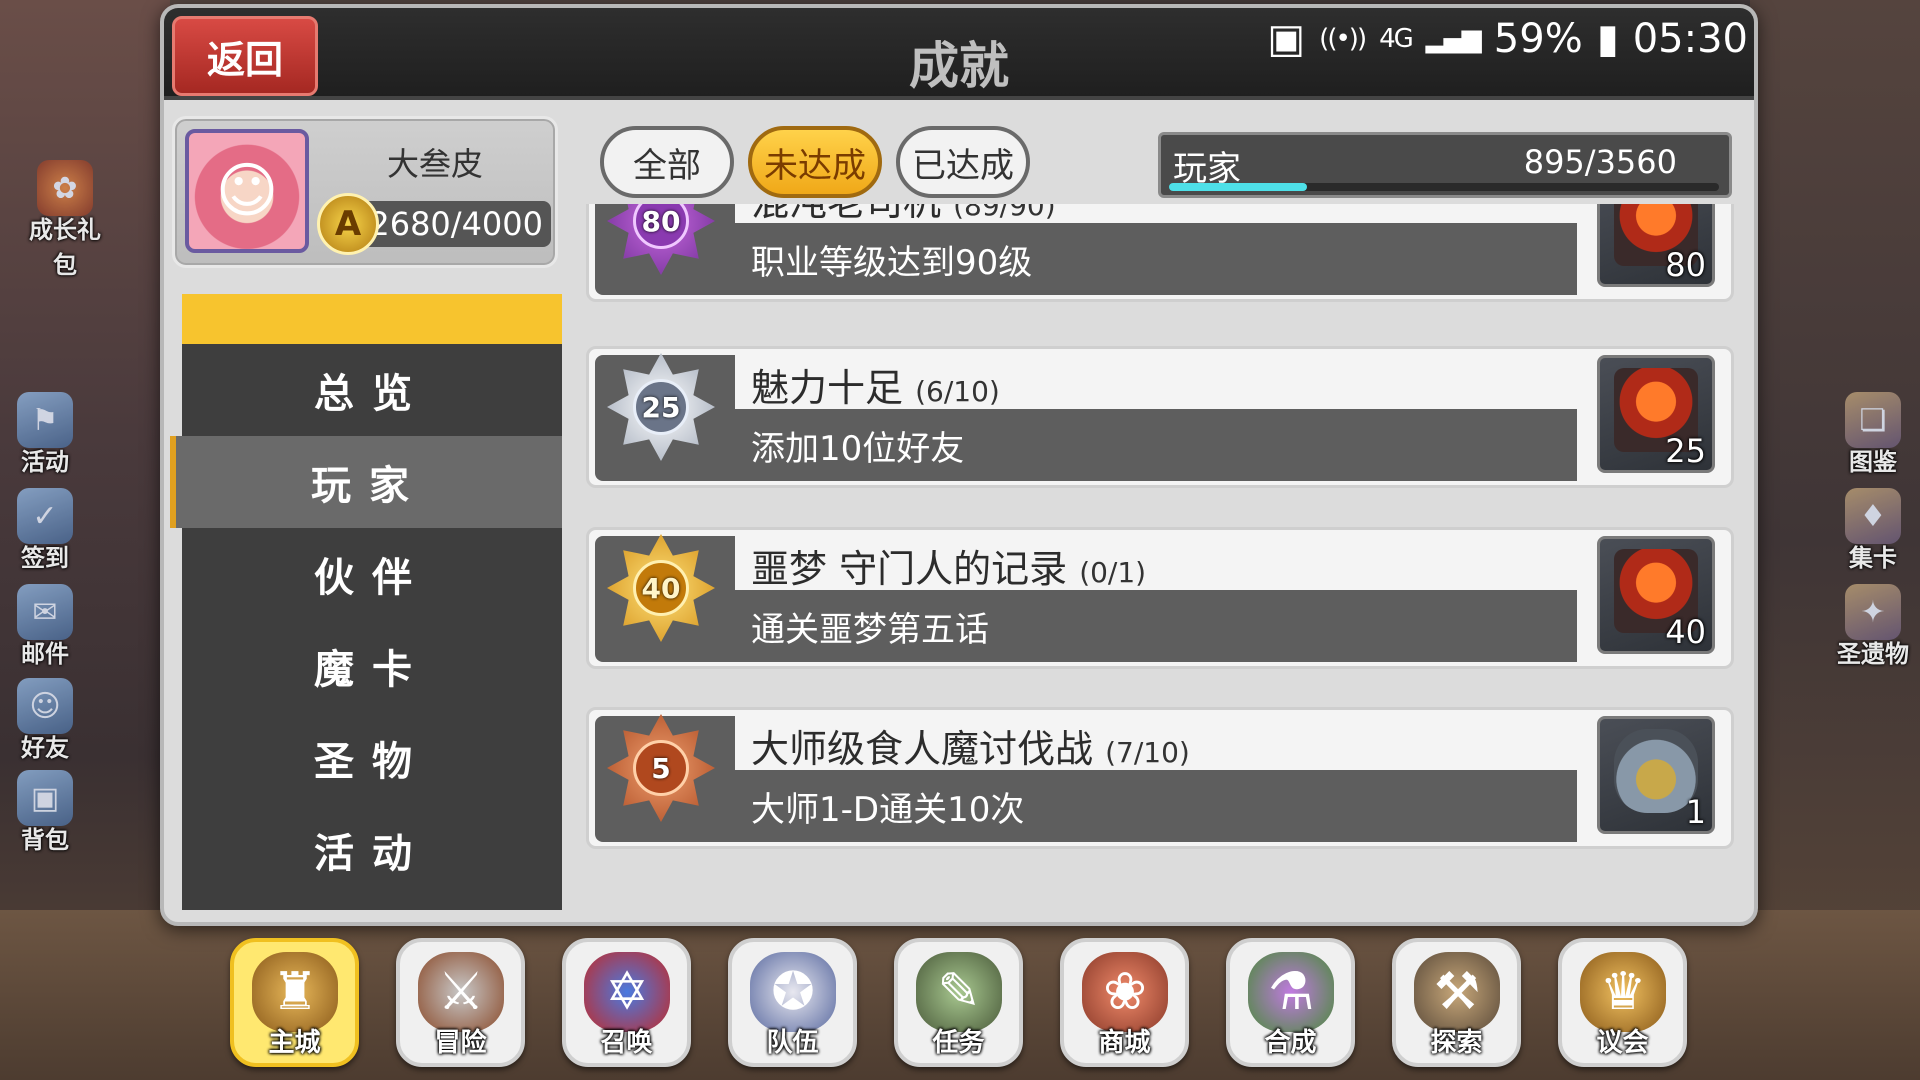  I want to click on menu-item-magic-card: 魔卡, so click(372, 666).